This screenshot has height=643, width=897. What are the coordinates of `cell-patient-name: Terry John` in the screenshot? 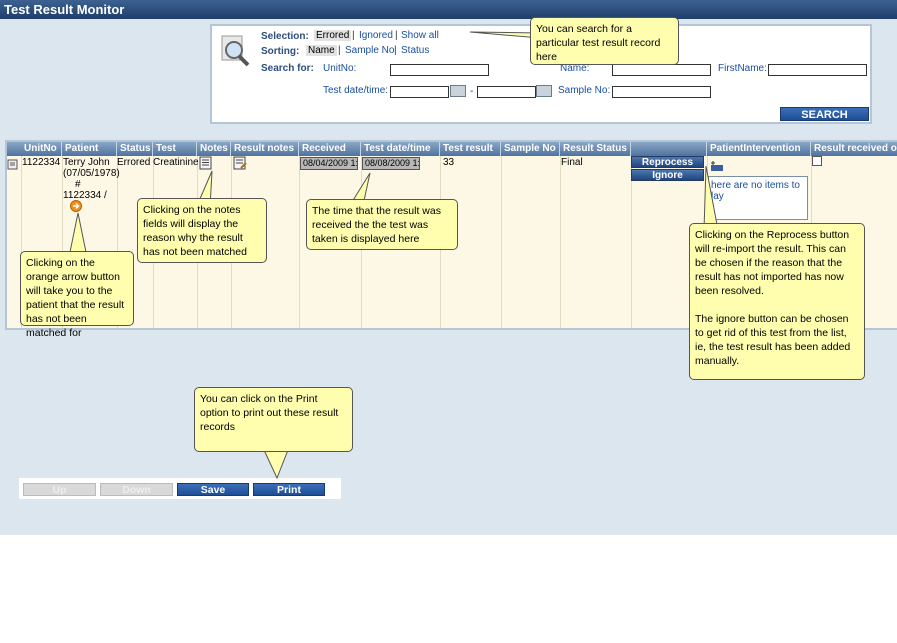 It's located at (86, 162).